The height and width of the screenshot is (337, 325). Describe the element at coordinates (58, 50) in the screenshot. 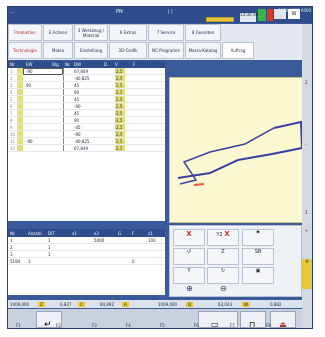

I see `tab-makro: Makro` at that location.